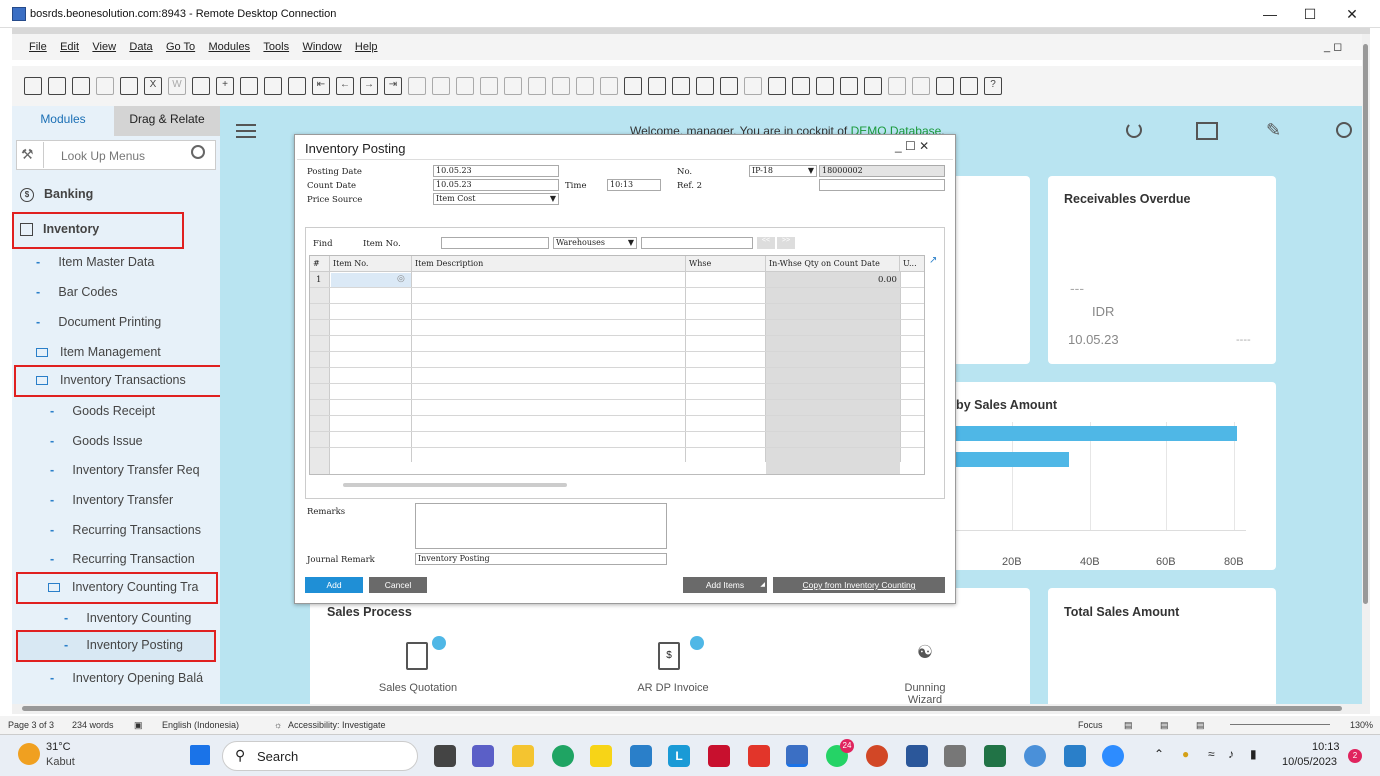 This screenshot has width=1380, height=776. I want to click on drafts-icon, so click(897, 86).